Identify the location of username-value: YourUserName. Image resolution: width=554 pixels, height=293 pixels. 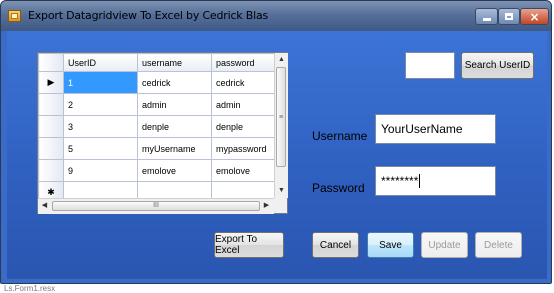
(422, 129).